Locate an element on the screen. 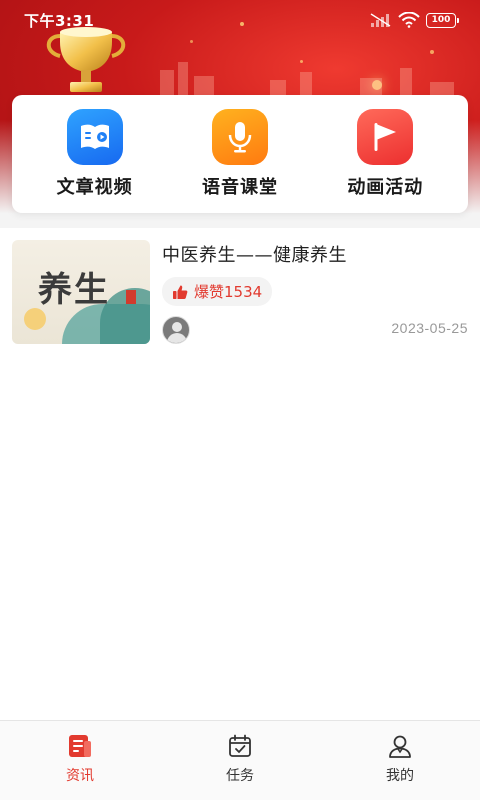  microphone-icon is located at coordinates (239, 137).